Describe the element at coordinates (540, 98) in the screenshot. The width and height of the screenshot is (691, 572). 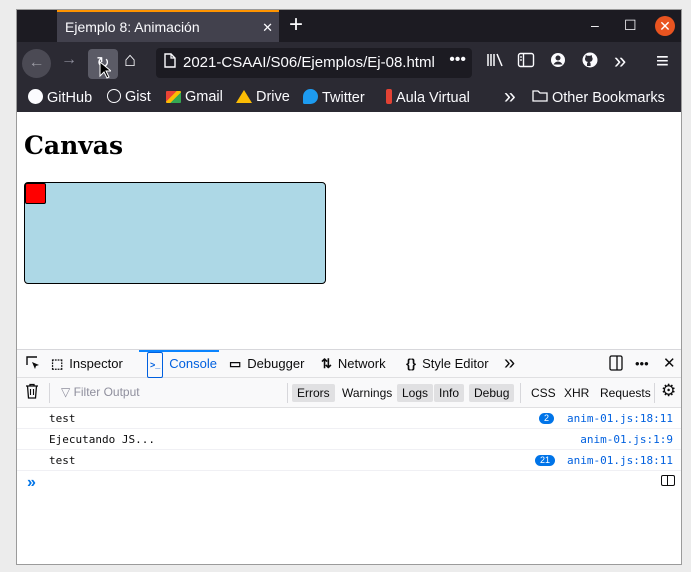
I see `folder-icon` at that location.